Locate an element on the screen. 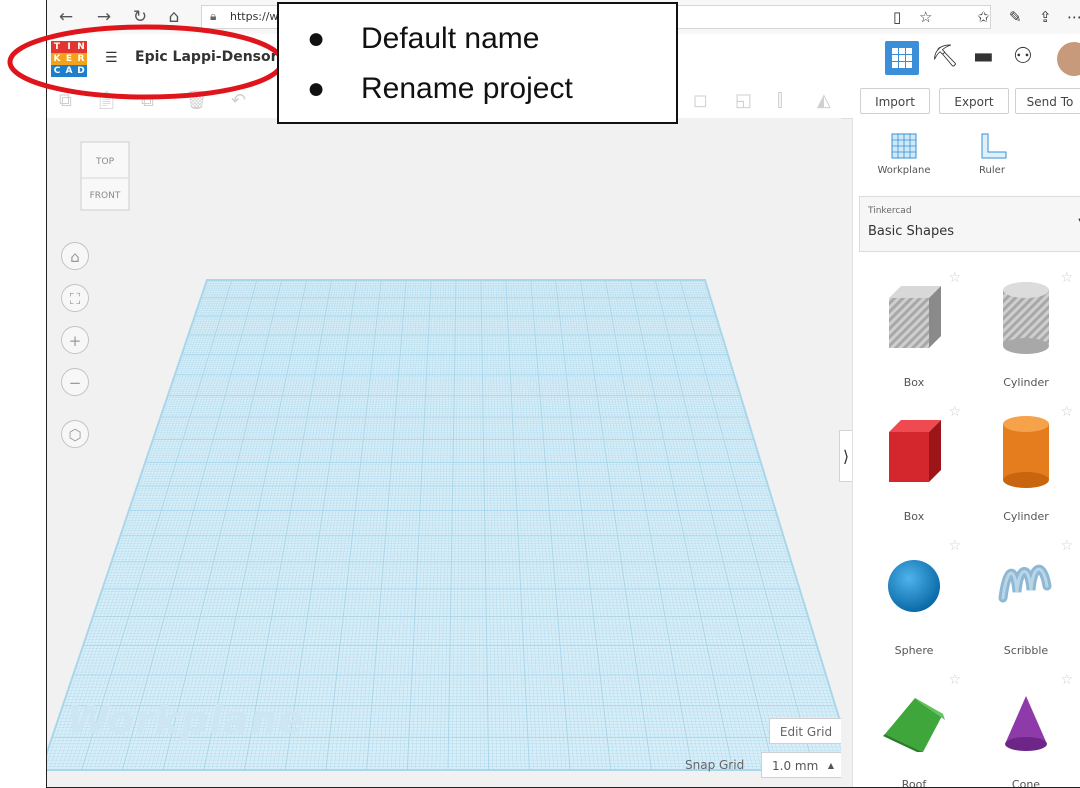 Image resolution: width=1080 pixels, height=788 pixels. ruler-tool-label: Ruler is located at coordinates (992, 170).